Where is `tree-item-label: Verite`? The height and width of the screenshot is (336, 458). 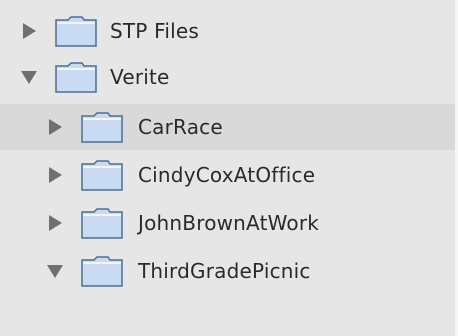 tree-item-label: Verite is located at coordinates (140, 77).